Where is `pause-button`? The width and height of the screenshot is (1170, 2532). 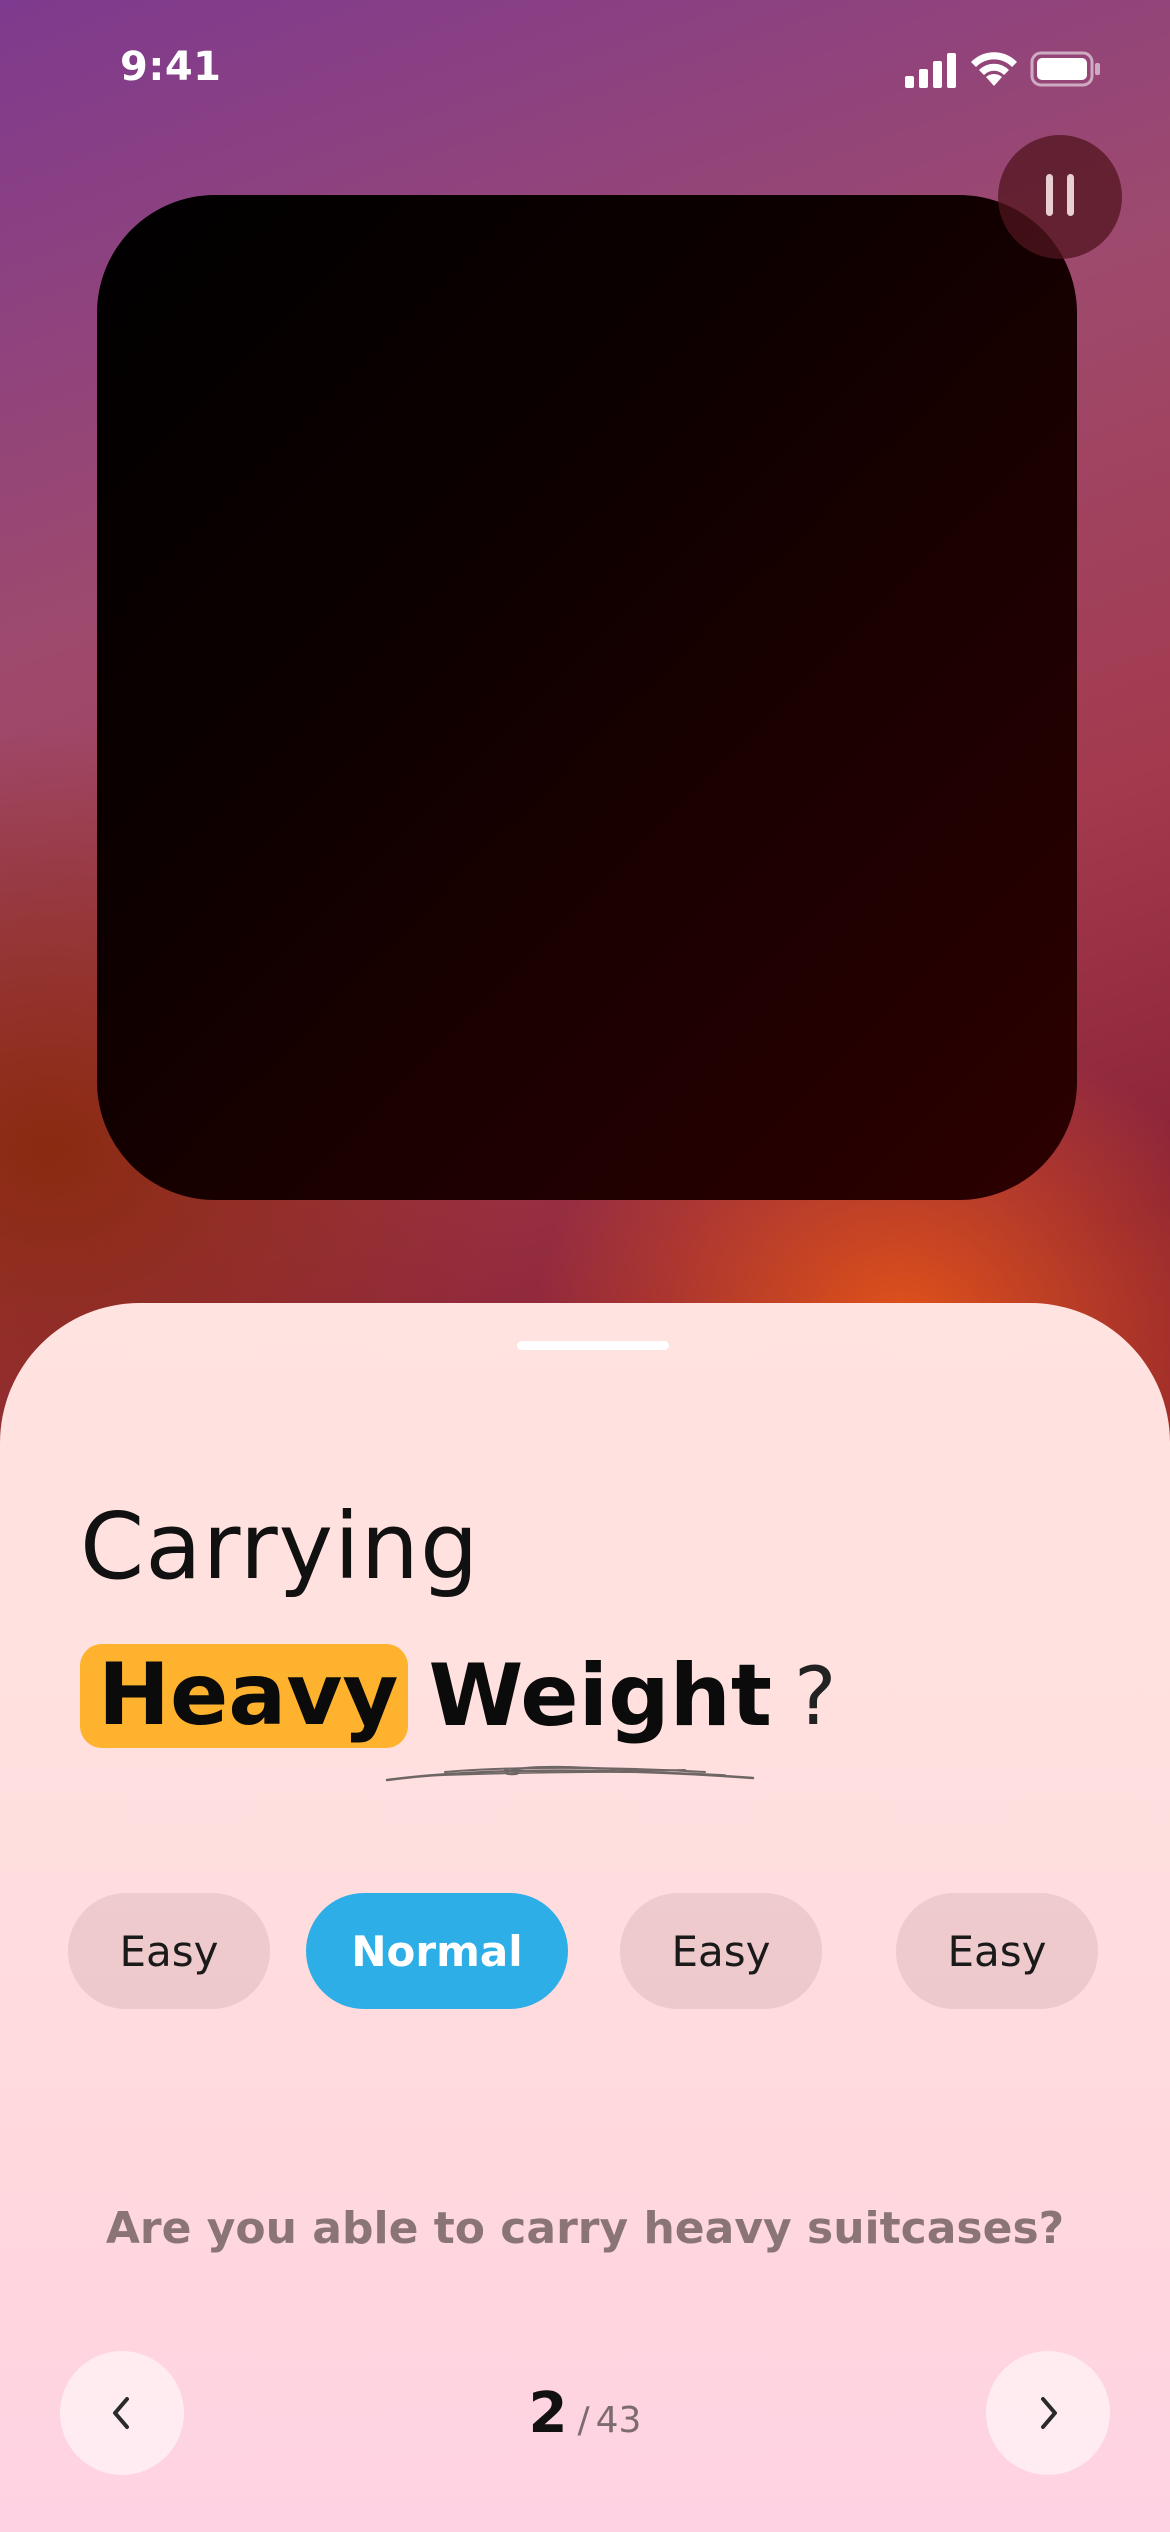 pause-button is located at coordinates (1060, 197).